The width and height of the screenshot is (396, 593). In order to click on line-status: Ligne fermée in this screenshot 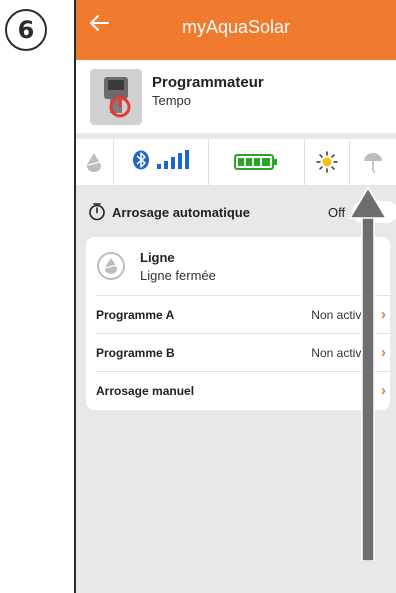, I will do `click(178, 275)`.